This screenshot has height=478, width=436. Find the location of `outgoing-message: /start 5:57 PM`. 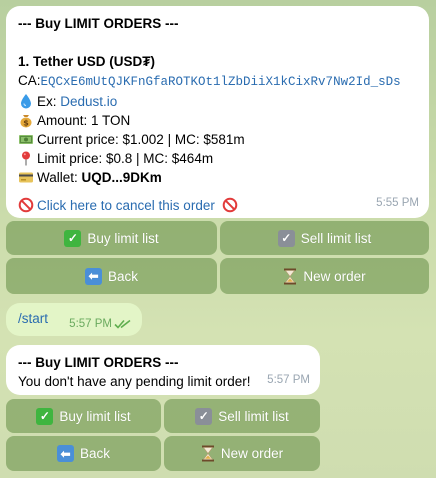

outgoing-message: /start 5:57 PM is located at coordinates (74, 319).